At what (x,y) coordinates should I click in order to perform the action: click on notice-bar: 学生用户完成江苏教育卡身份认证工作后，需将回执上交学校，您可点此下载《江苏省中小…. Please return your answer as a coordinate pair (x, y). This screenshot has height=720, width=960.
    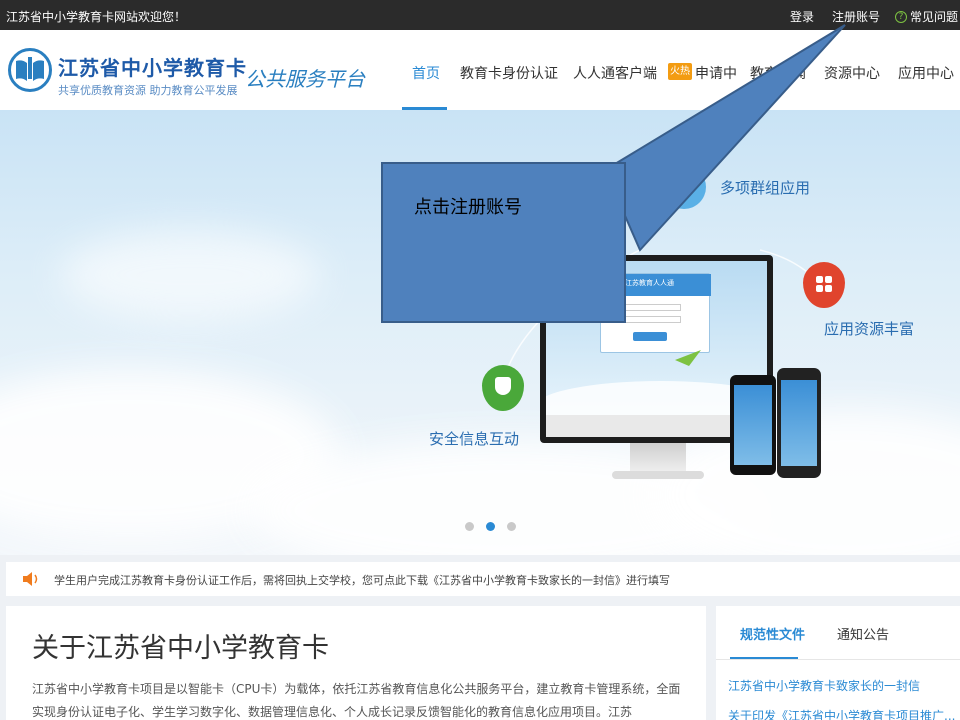
    Looking at the image, I should click on (483, 579).